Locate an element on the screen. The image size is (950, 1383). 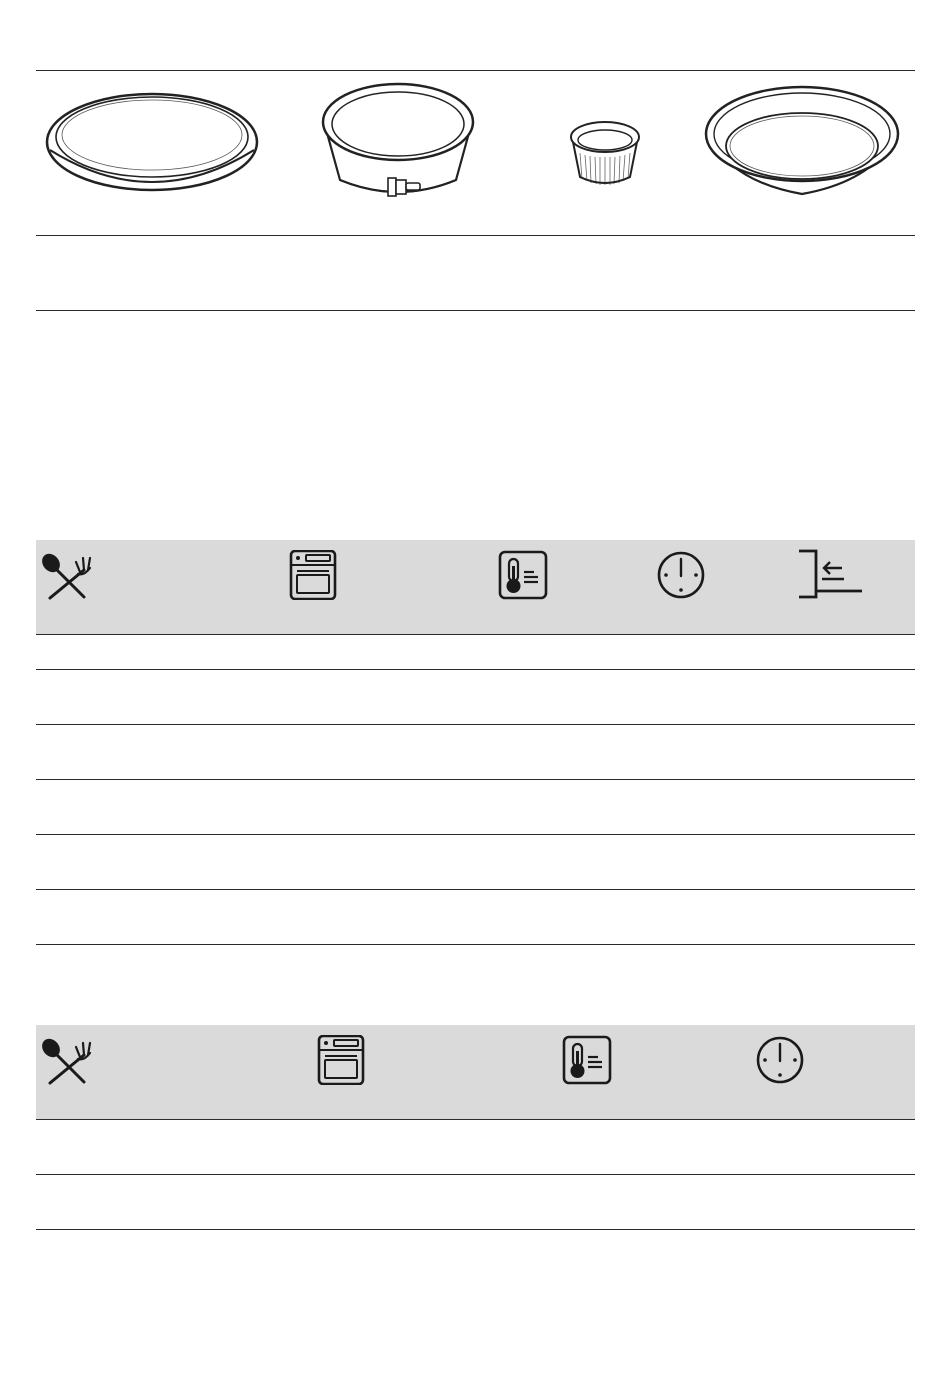
ramekin-icon is located at coordinates (605, 153).